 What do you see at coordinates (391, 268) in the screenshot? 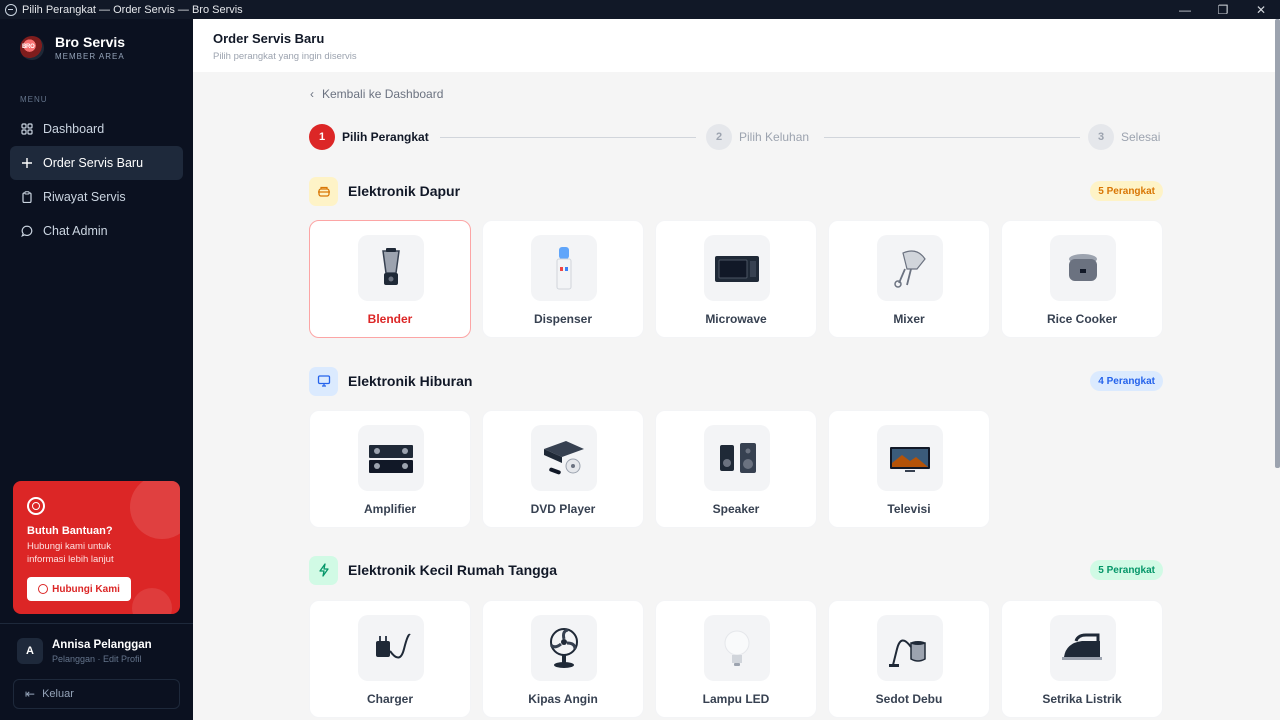
I see `blender-icon` at bounding box center [391, 268].